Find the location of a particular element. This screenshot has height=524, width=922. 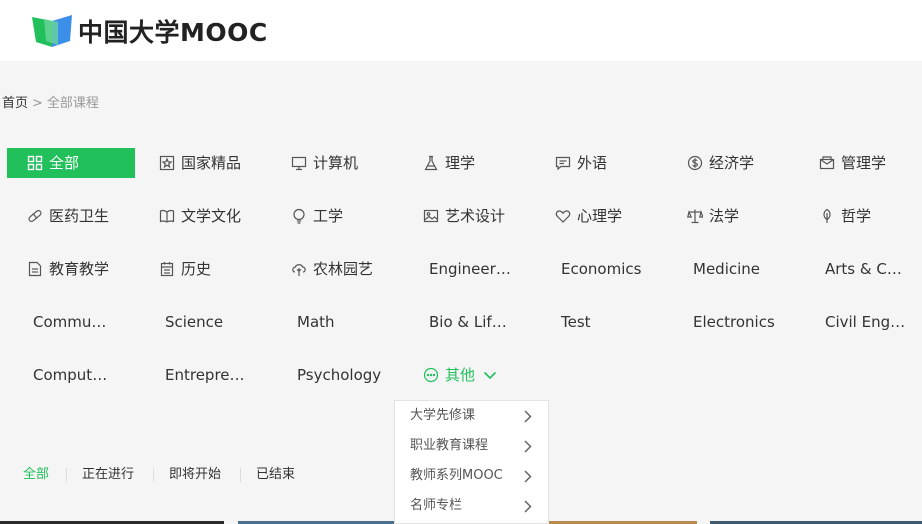

monitor-icon is located at coordinates (299, 163).